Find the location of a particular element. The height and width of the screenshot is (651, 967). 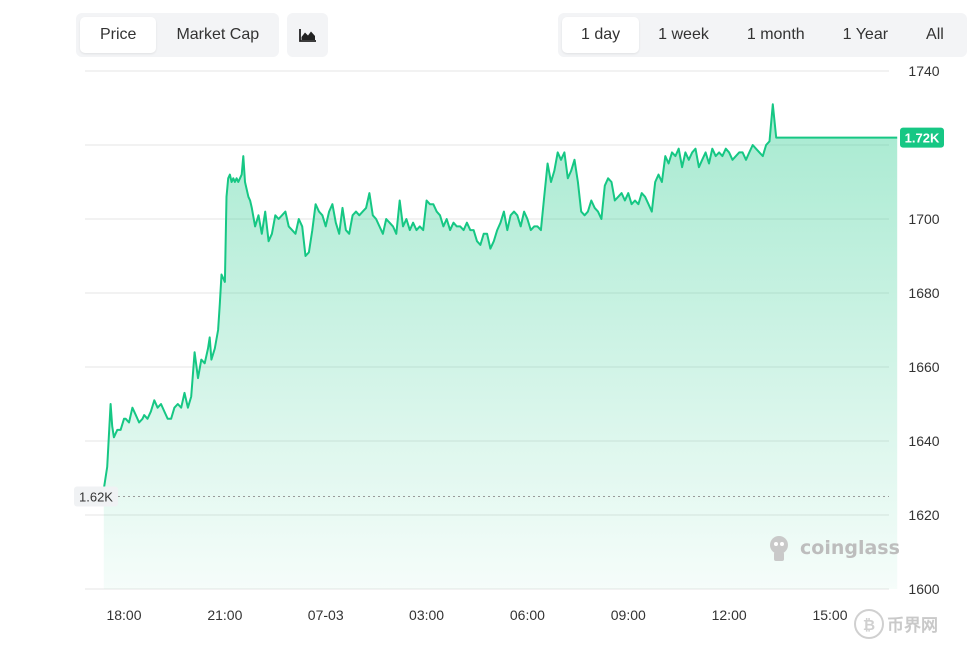

y-tick-label: 1640 is located at coordinates (923, 441).